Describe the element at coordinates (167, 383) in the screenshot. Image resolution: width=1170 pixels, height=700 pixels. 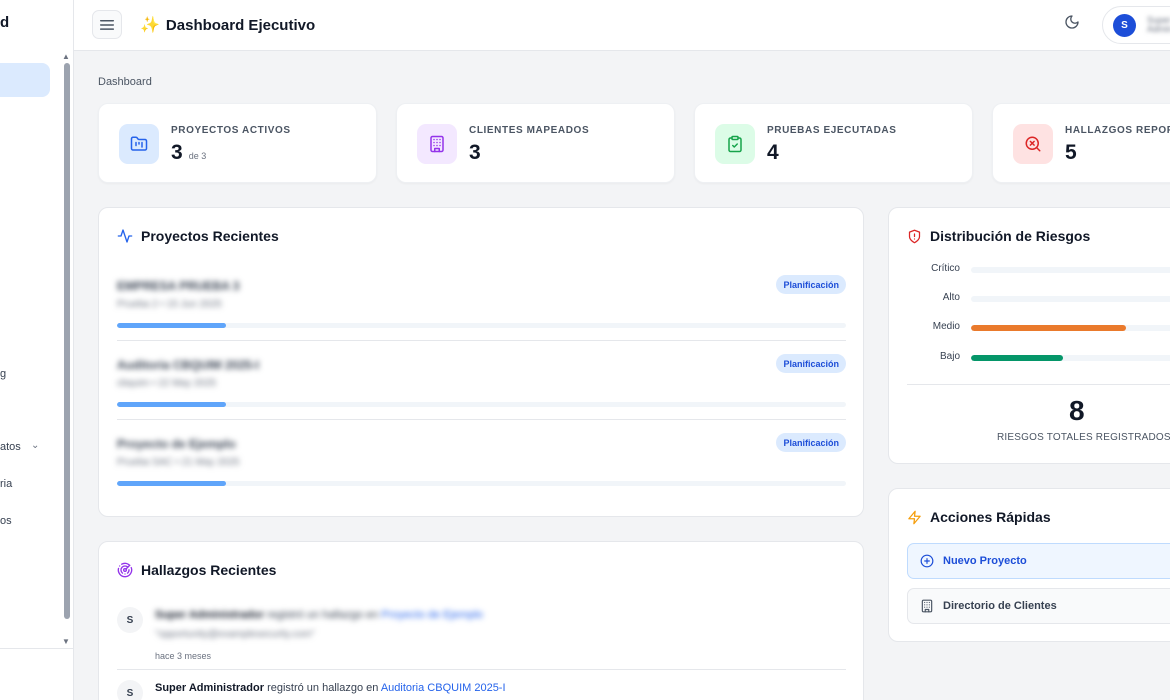
I see `project-meta: cbquim • 22 May 2025` at that location.